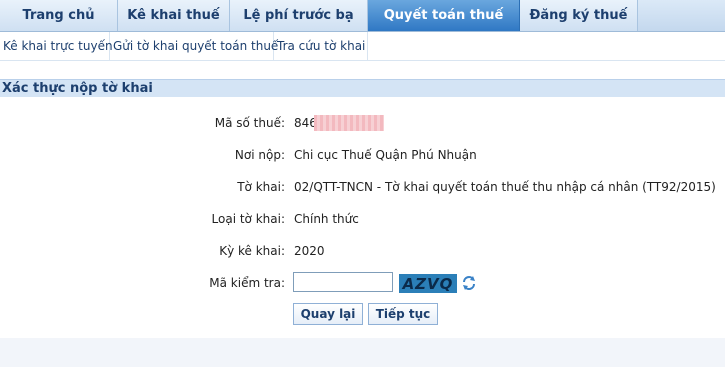  Describe the element at coordinates (403, 314) in the screenshot. I see `next-button: Tiếp tục` at that location.